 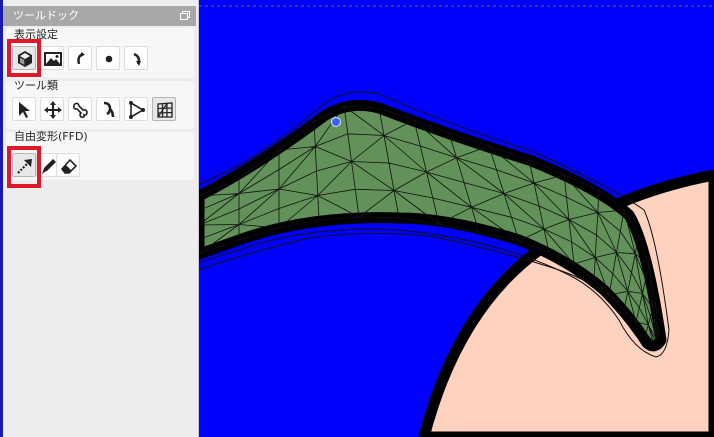 I want to click on dock-left-edge, so click(x=1, y=218).